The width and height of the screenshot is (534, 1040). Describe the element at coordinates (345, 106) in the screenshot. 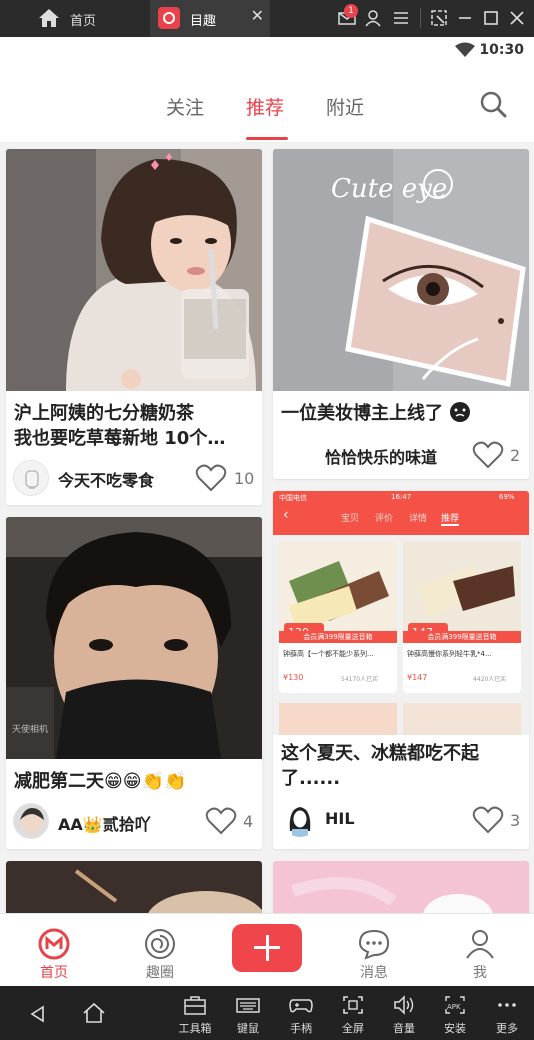

I see `tab-nearby: 附近` at that location.